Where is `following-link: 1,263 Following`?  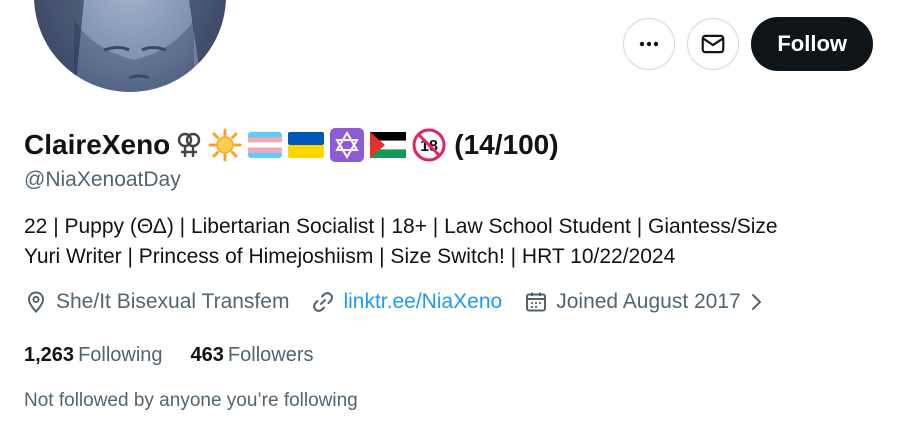 following-link: 1,263 Following is located at coordinates (93, 355).